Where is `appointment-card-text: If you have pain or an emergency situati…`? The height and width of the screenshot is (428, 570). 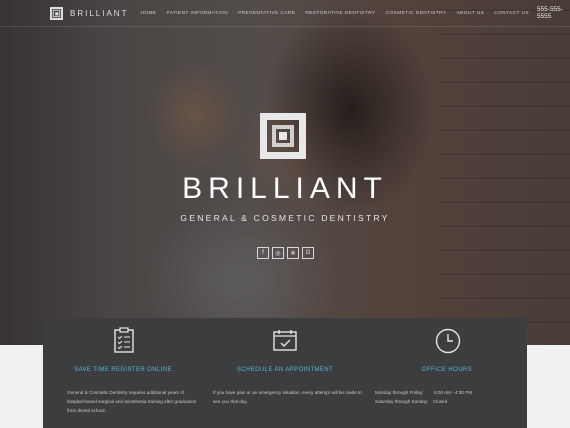 appointment-card-text: If you have pain or an emergency situati… is located at coordinates (287, 397).